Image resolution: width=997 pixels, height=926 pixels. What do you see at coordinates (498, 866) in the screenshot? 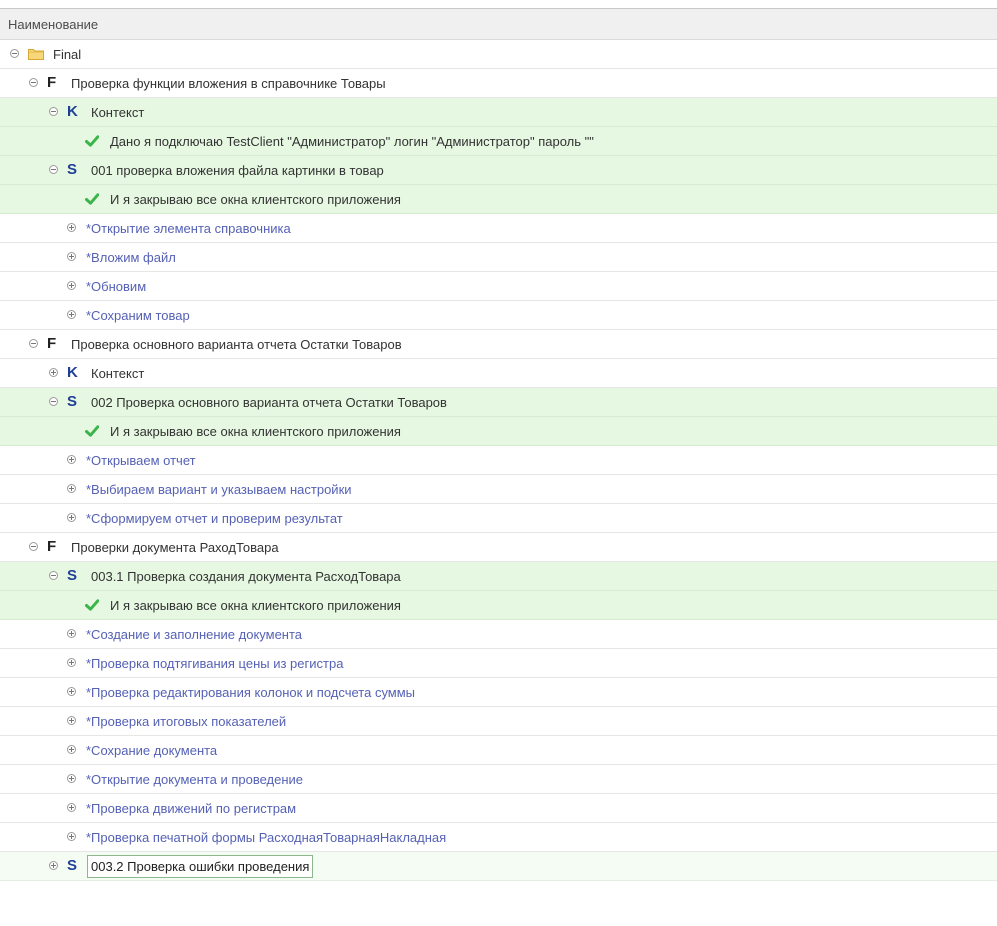
I see `tree-row-scenario: S 003.2 Проверка ошибки проведения` at bounding box center [498, 866].